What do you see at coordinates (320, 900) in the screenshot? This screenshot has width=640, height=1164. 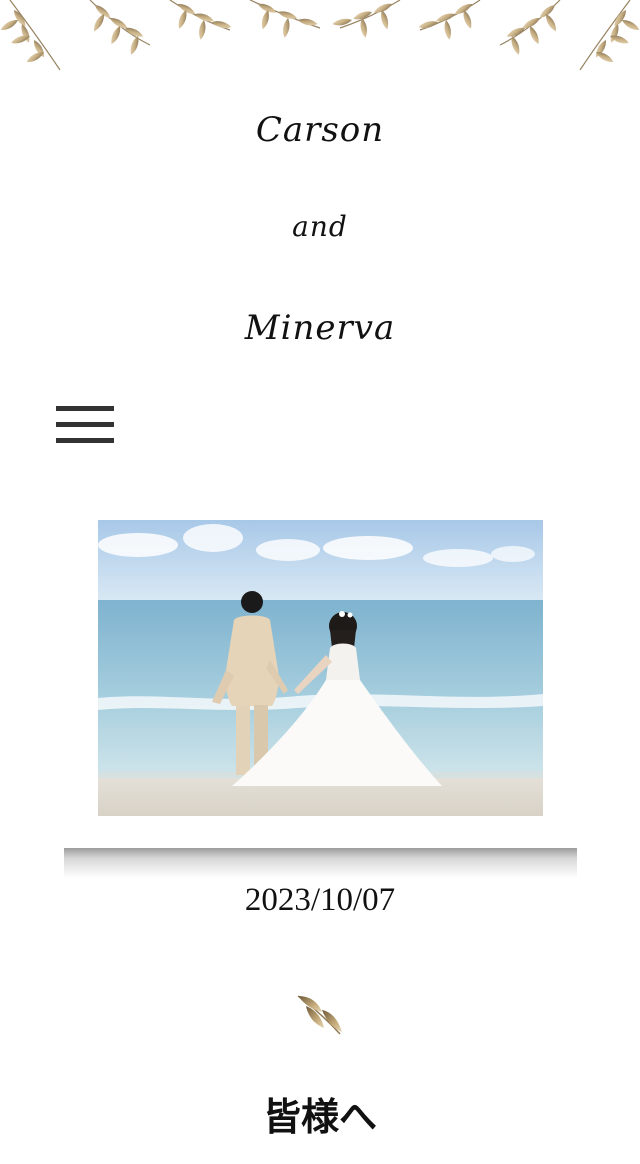 I see `wedding-date: 2023/10/07` at bounding box center [320, 900].